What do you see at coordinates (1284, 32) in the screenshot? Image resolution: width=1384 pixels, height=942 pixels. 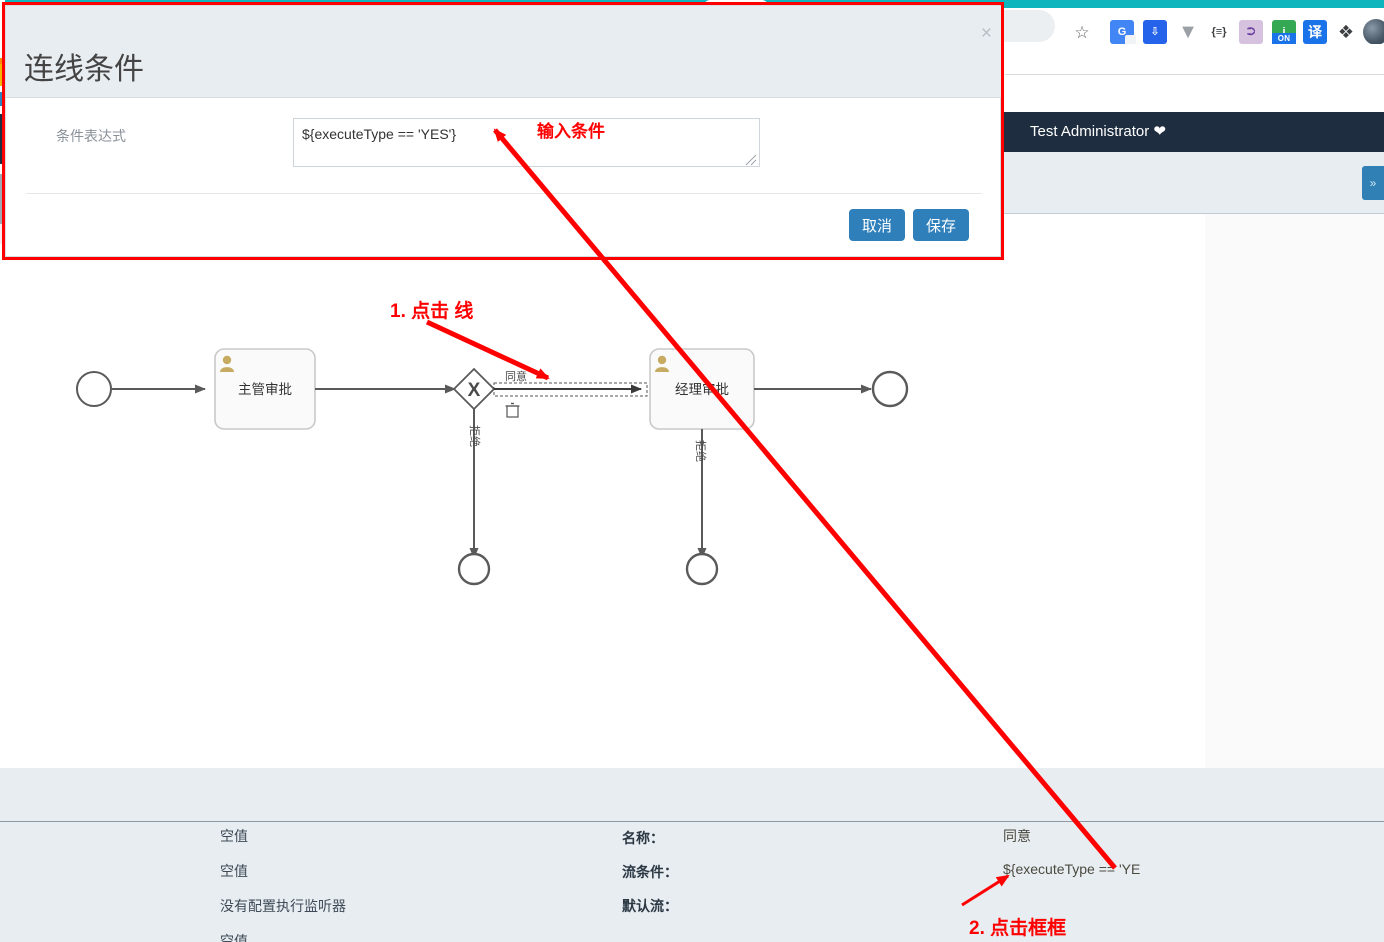 I see `adblock-on-extension-icon: i ON` at bounding box center [1284, 32].